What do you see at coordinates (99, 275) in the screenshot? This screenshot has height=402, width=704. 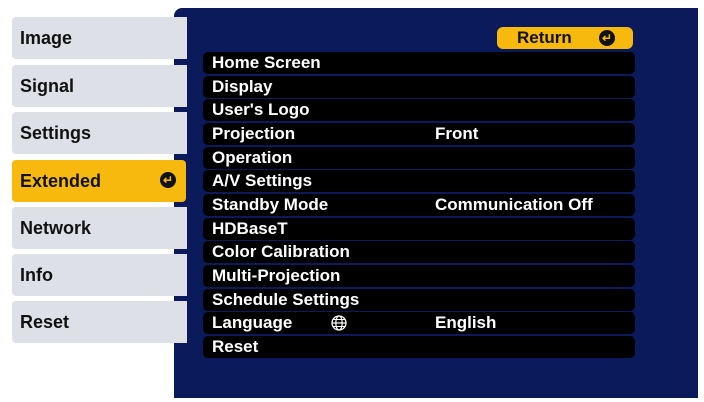 I see `tab-info: Info` at bounding box center [99, 275].